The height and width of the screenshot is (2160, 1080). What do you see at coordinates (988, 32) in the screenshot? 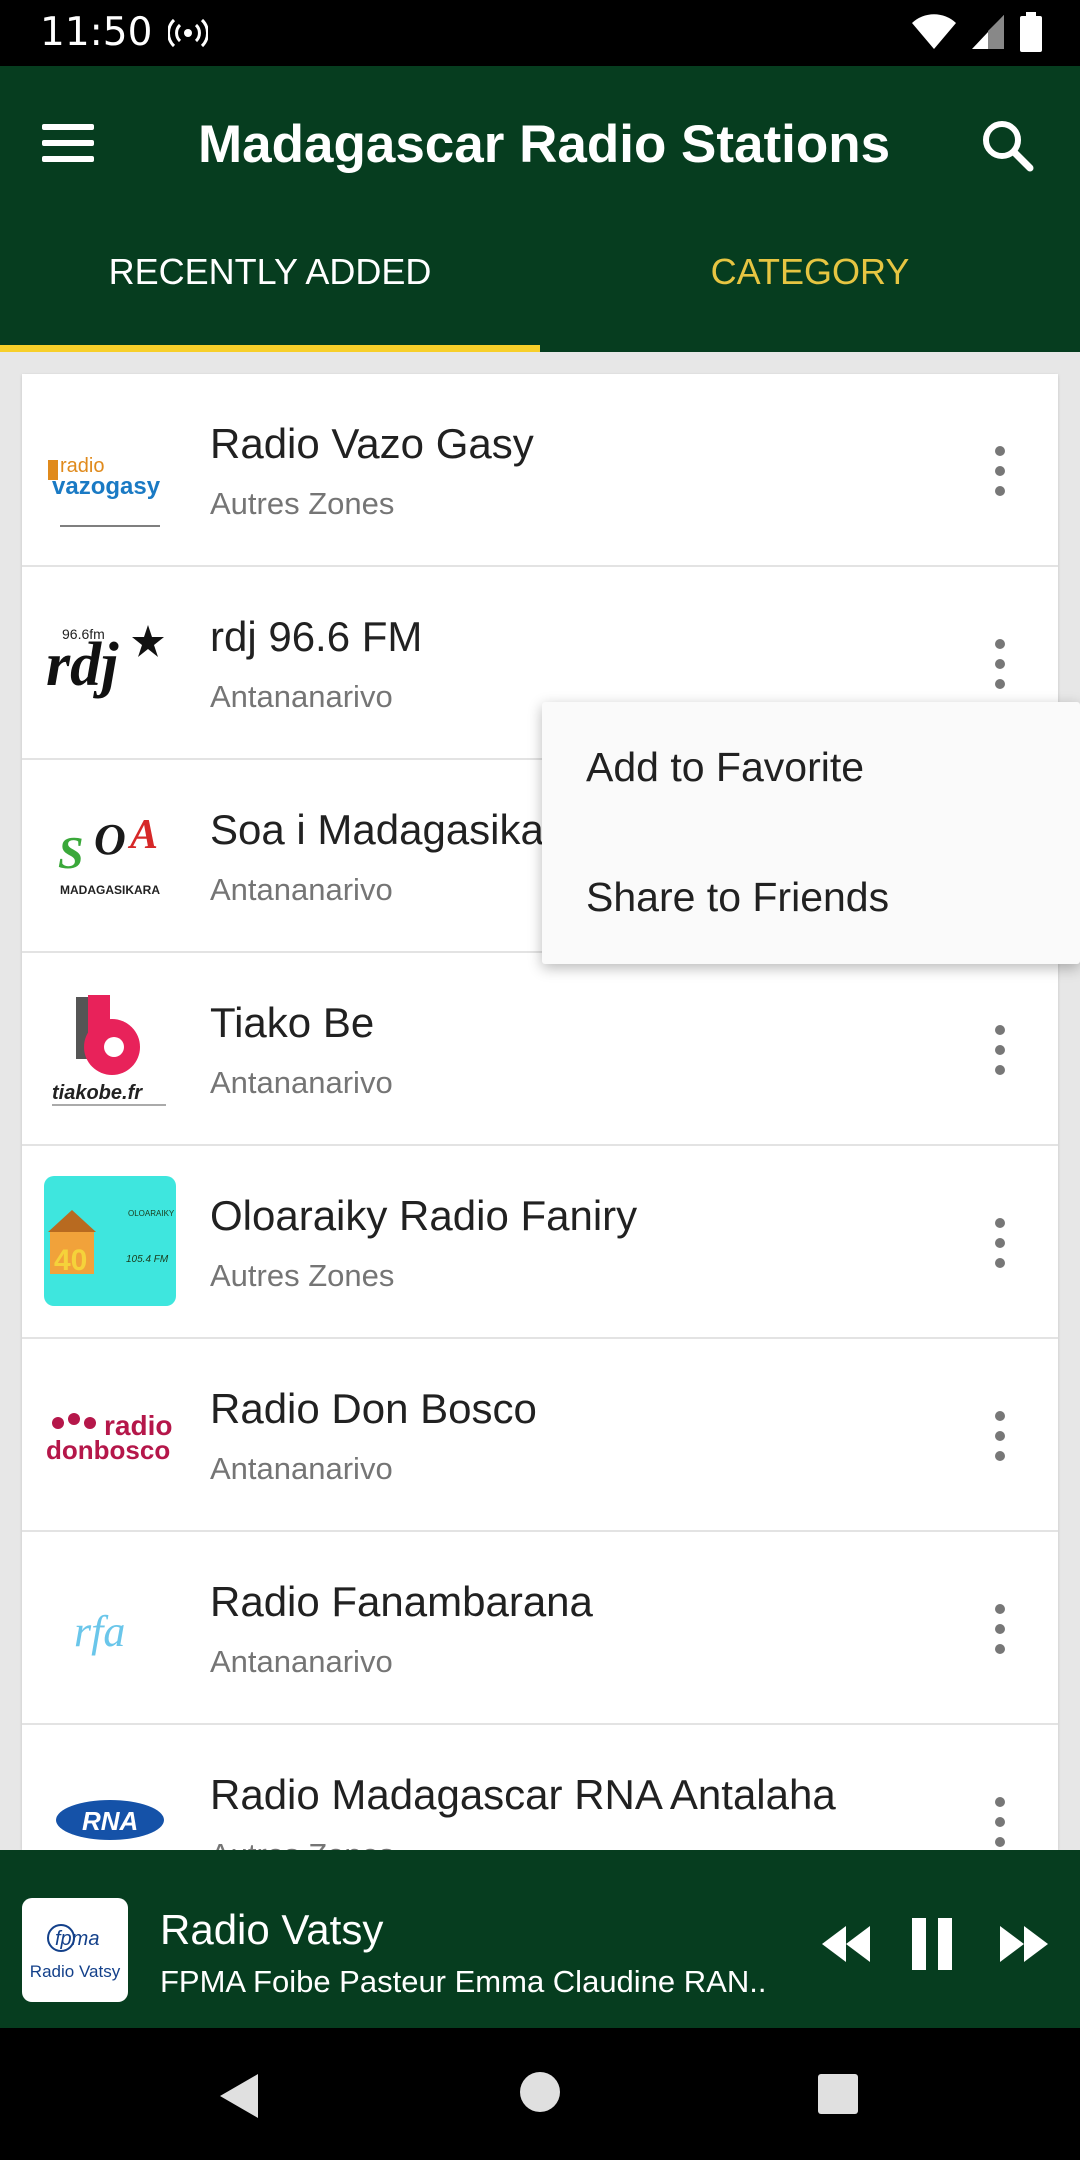
I see `signal-icon` at bounding box center [988, 32].